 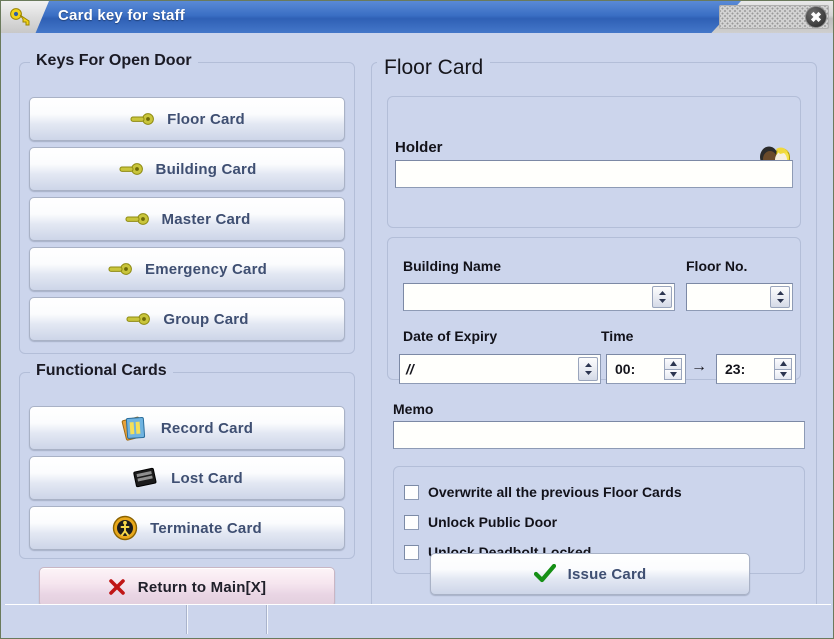 What do you see at coordinates (101, 371) in the screenshot?
I see `functional-group-title: Functional Cards` at bounding box center [101, 371].